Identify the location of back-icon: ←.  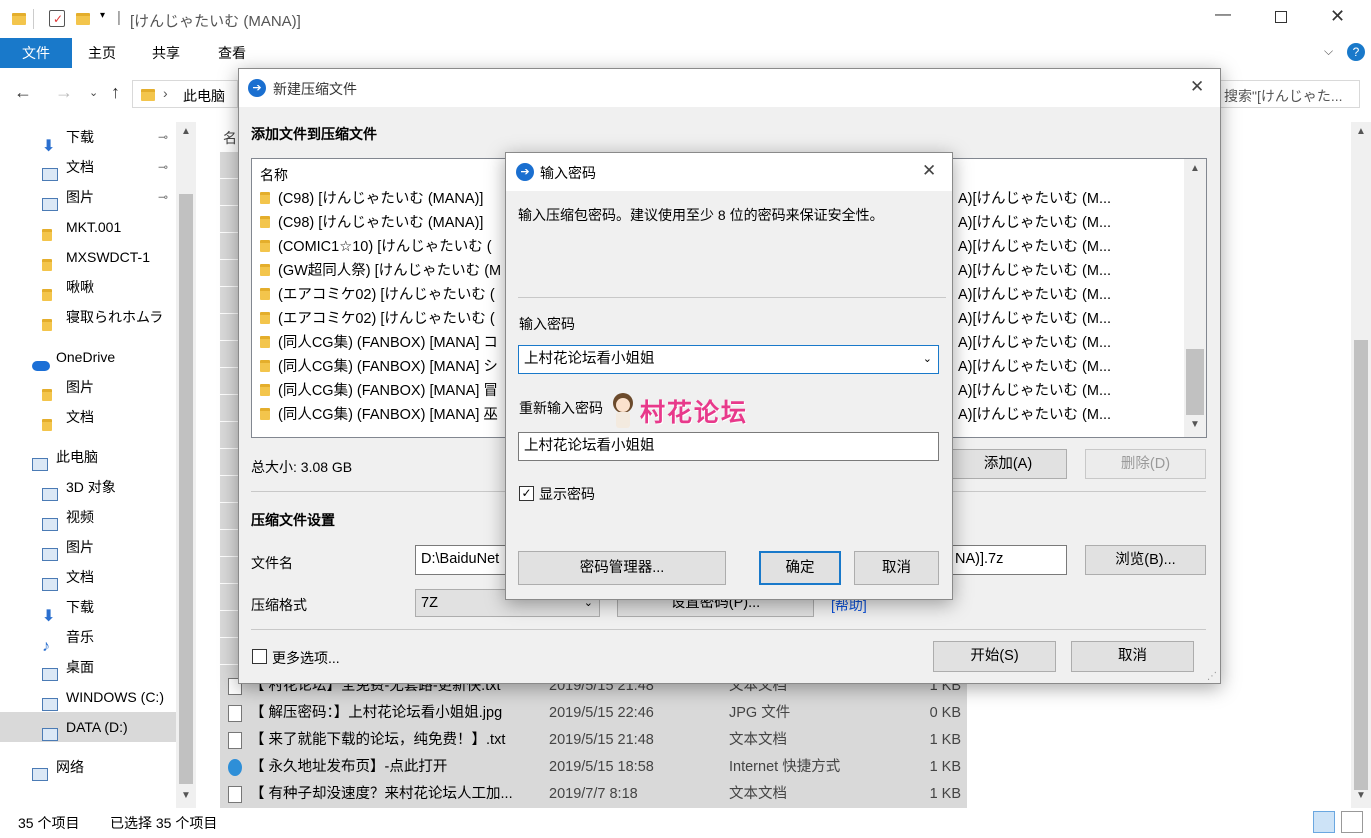
(23, 92).